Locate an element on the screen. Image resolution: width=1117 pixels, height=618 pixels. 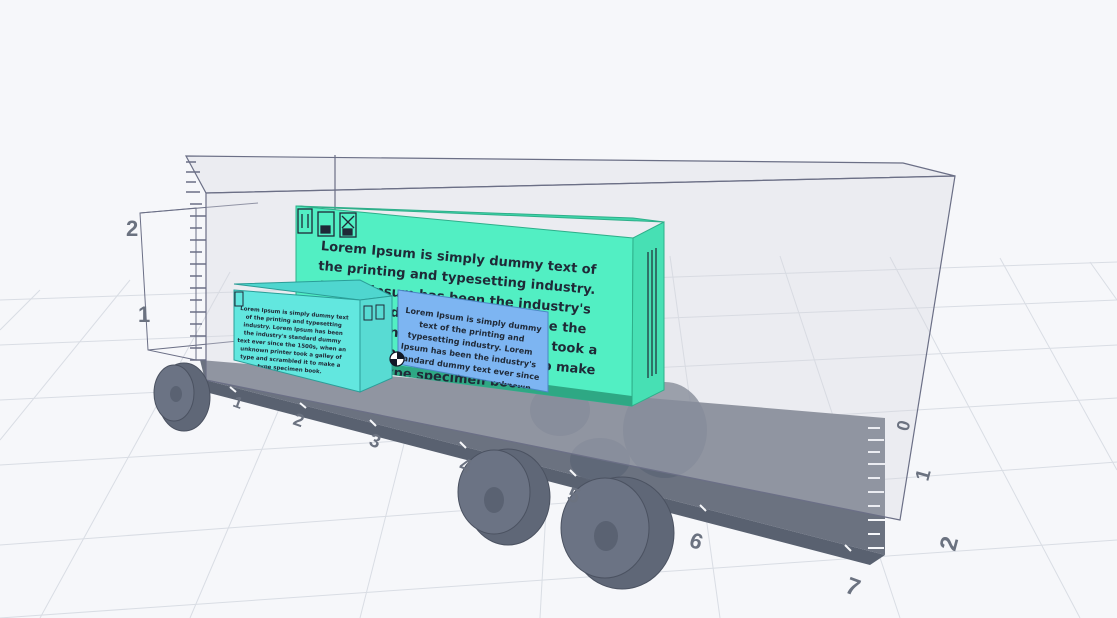
height-axis-labels: 2 1 is located at coordinates (138, 271).